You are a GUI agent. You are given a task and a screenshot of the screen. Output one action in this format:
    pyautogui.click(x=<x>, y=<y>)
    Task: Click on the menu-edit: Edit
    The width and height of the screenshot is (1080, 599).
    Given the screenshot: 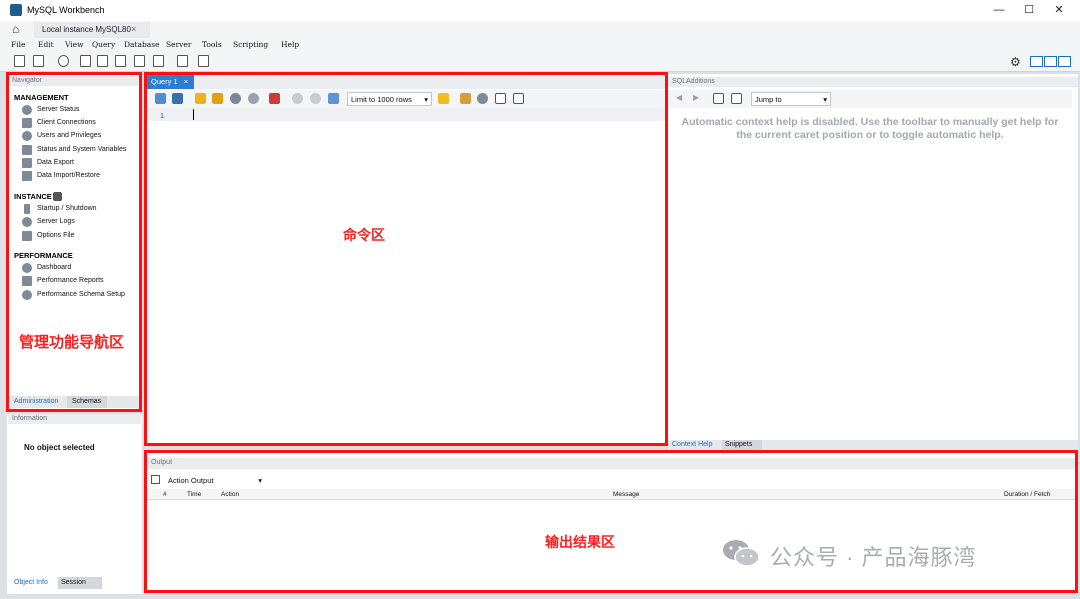 What is the action you would take?
    pyautogui.click(x=46, y=44)
    